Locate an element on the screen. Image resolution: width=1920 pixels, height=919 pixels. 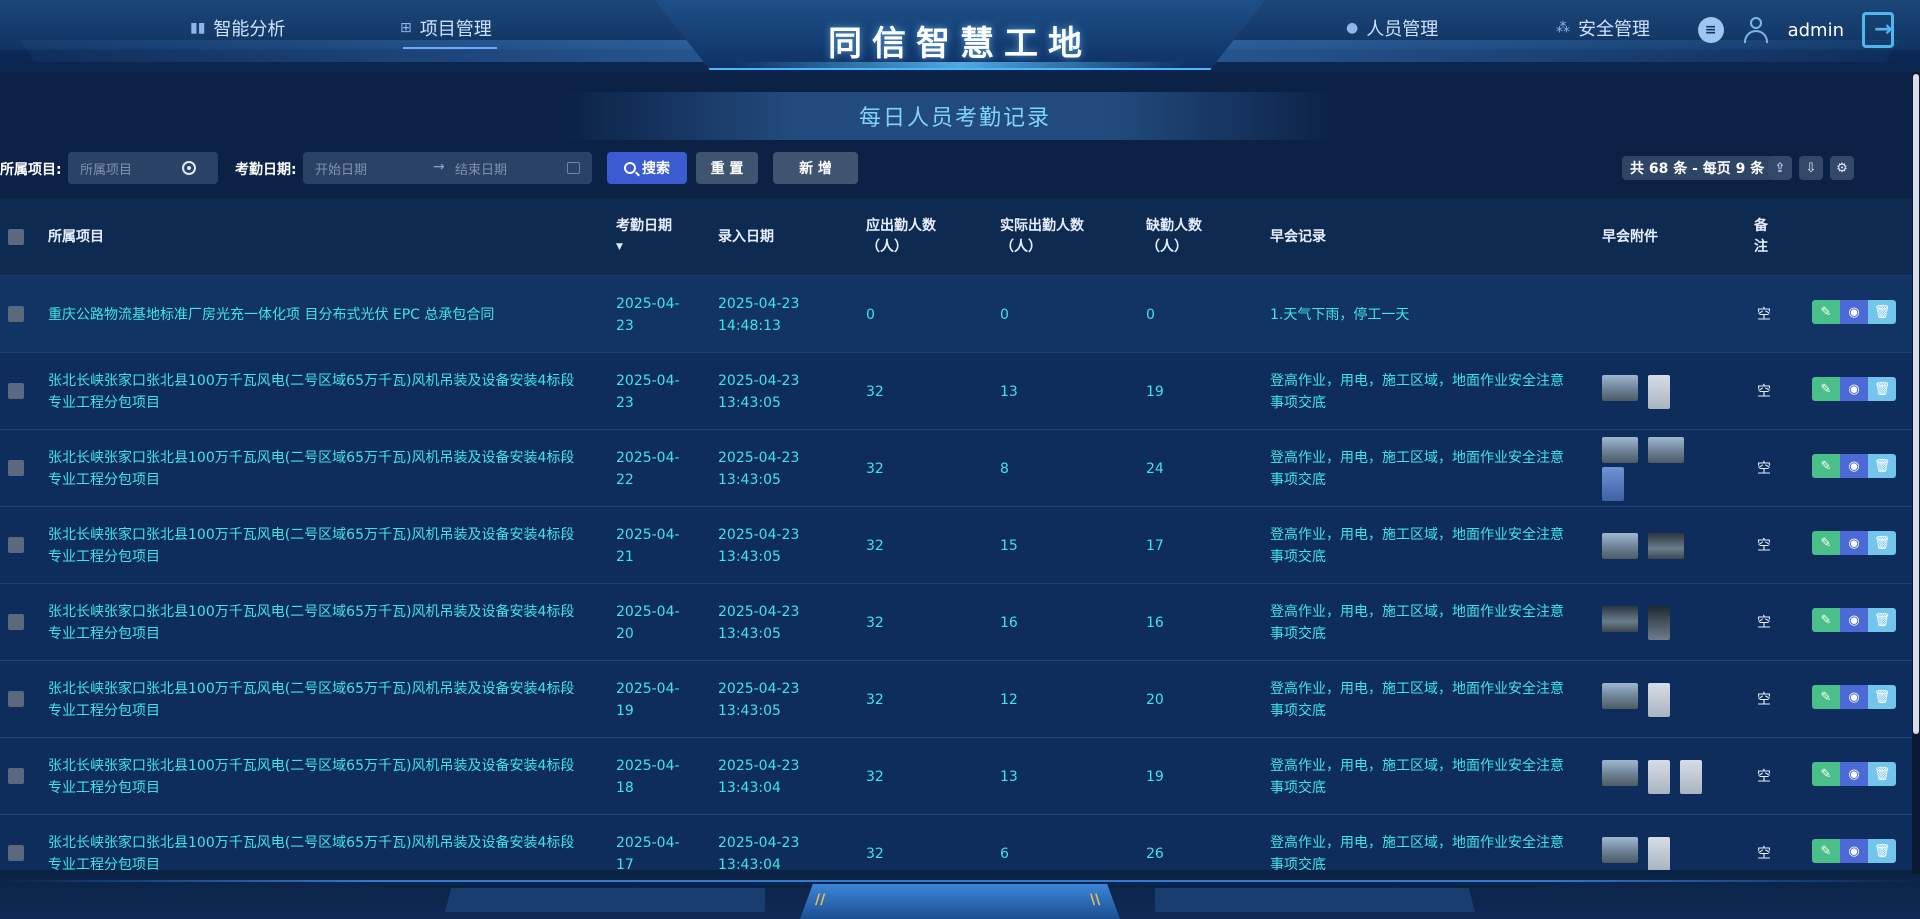
pagination-total: 共 68 条 - 每页 9 条 is located at coordinates (1697, 168).